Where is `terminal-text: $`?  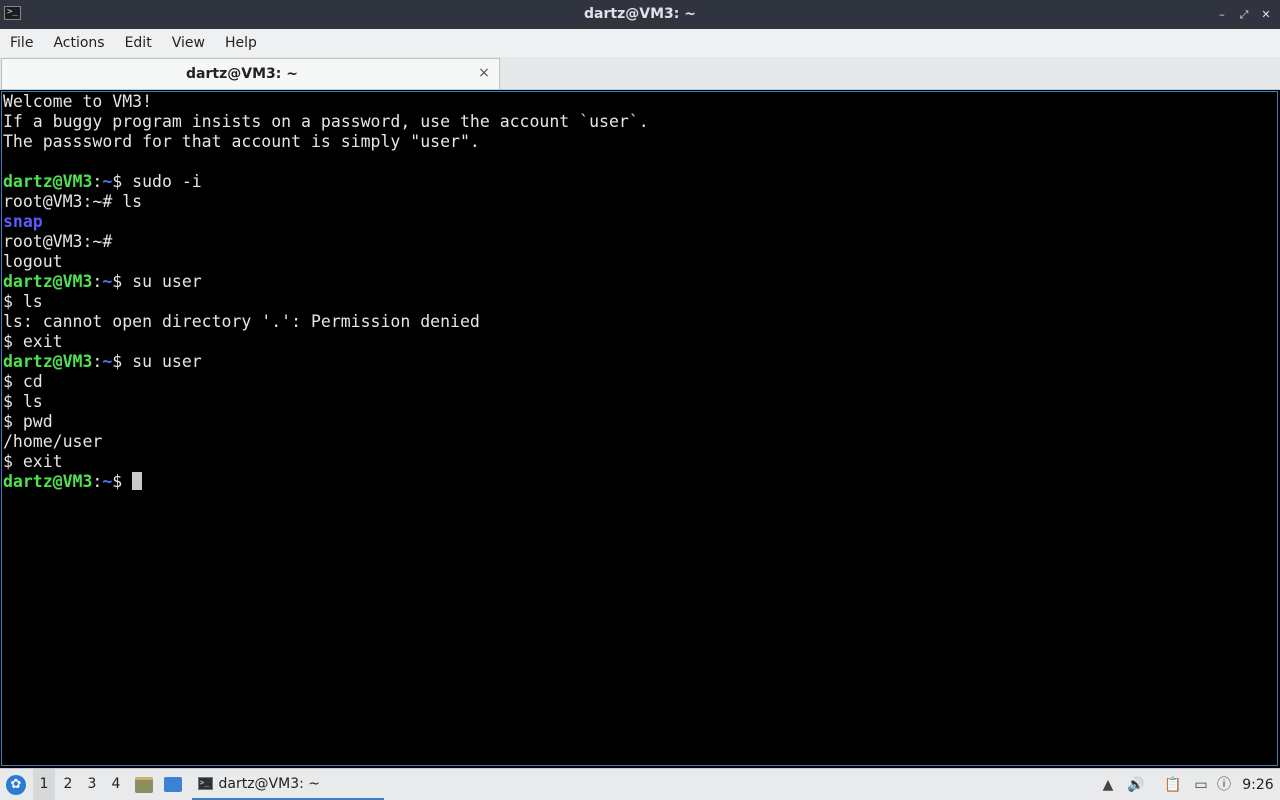
terminal-text: $ is located at coordinates (122, 481).